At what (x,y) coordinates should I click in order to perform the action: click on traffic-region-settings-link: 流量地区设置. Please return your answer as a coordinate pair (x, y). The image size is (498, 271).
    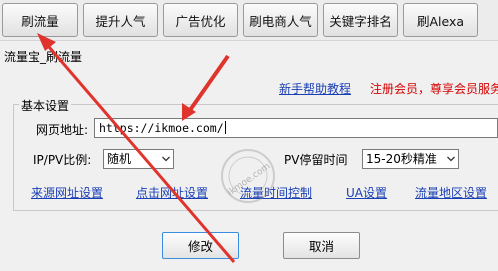
    Looking at the image, I should click on (451, 192).